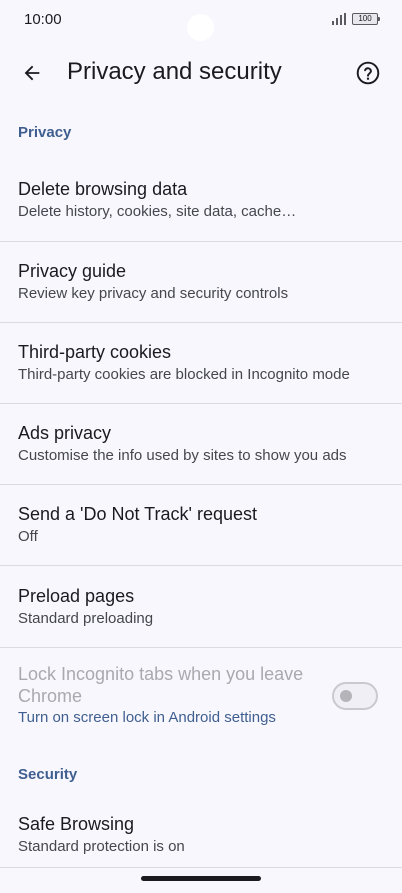 Image resolution: width=402 pixels, height=893 pixels. I want to click on section-header-security: Security, so click(48, 774).